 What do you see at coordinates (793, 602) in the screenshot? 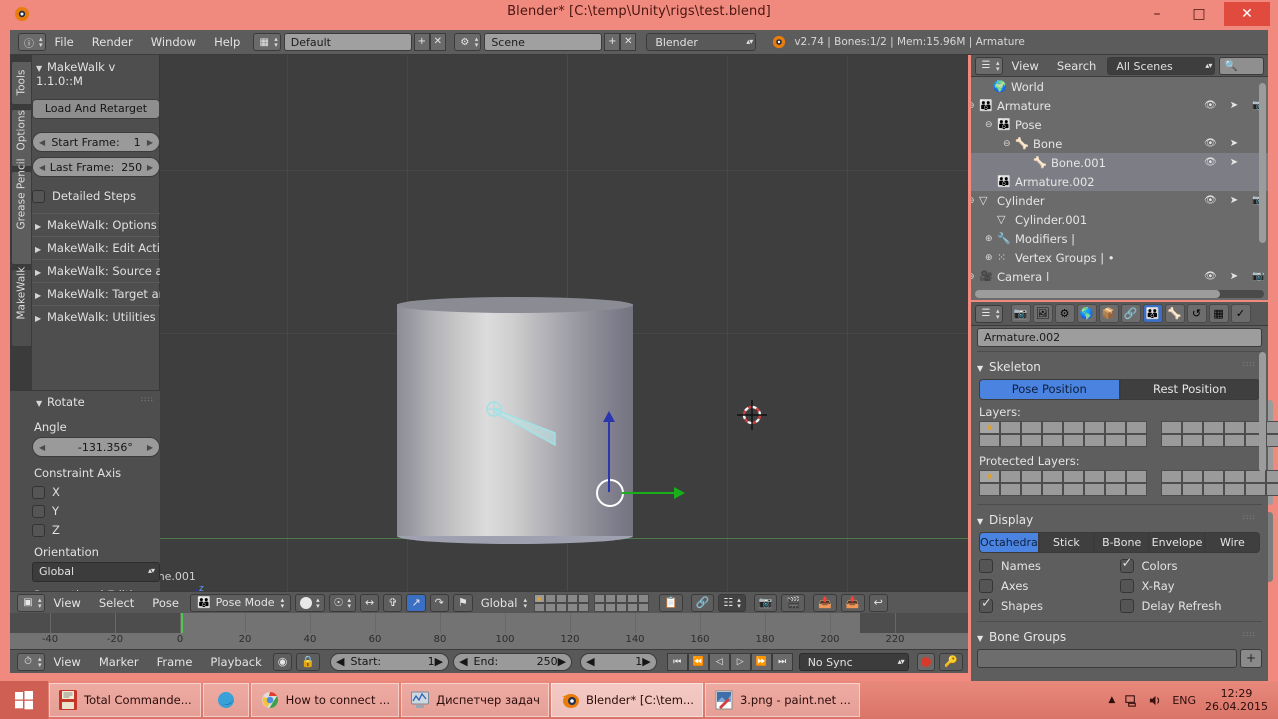
I see `opengl-render-animation-button: 🎬` at bounding box center [793, 602].